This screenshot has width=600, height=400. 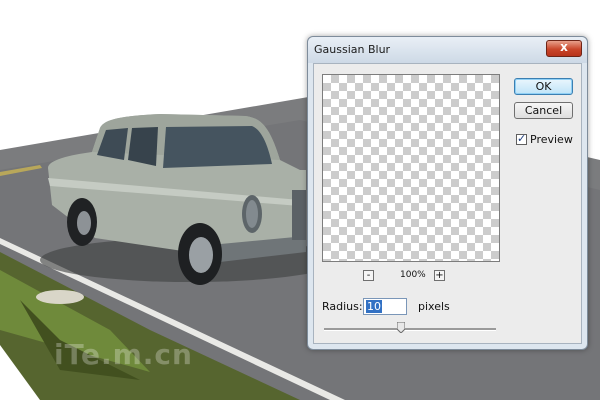 What do you see at coordinates (401, 327) in the screenshot?
I see `slider-thumb-icon` at bounding box center [401, 327].